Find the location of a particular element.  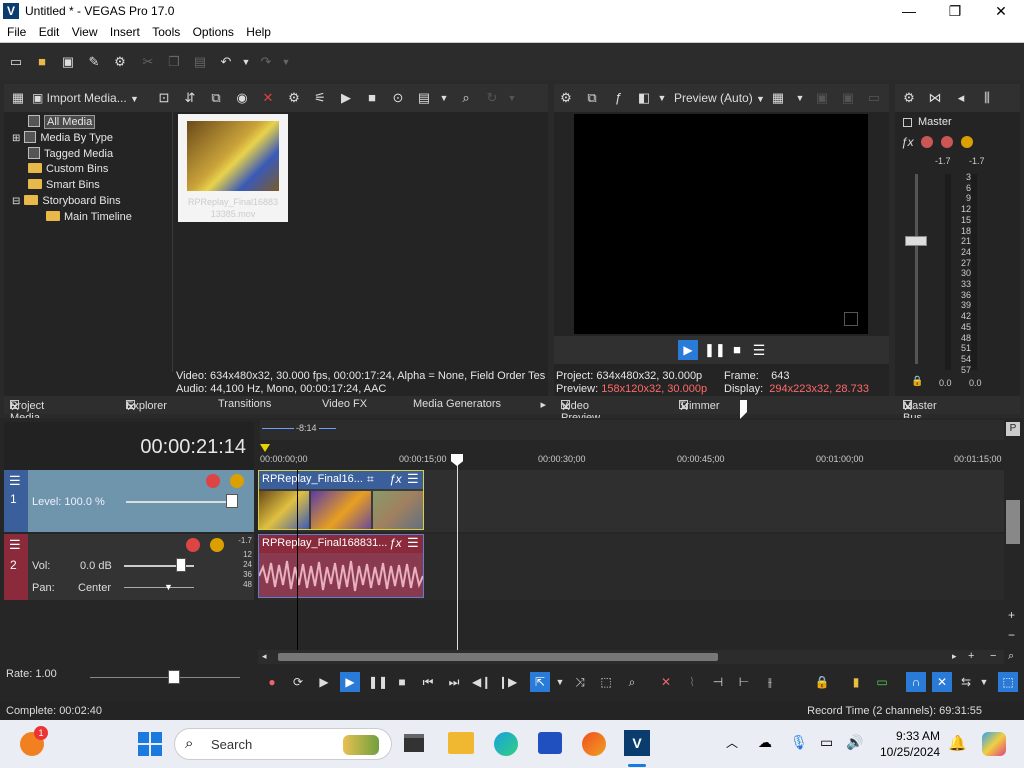

redo-dropdown-icon: ▼ is located at coordinates (286, 62).